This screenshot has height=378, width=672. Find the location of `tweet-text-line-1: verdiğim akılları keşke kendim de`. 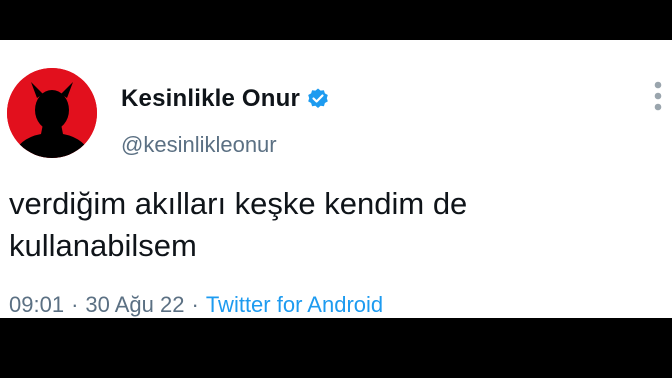

tweet-text-line-1: verdiğim akılları keşke kendim de is located at coordinates (238, 203).